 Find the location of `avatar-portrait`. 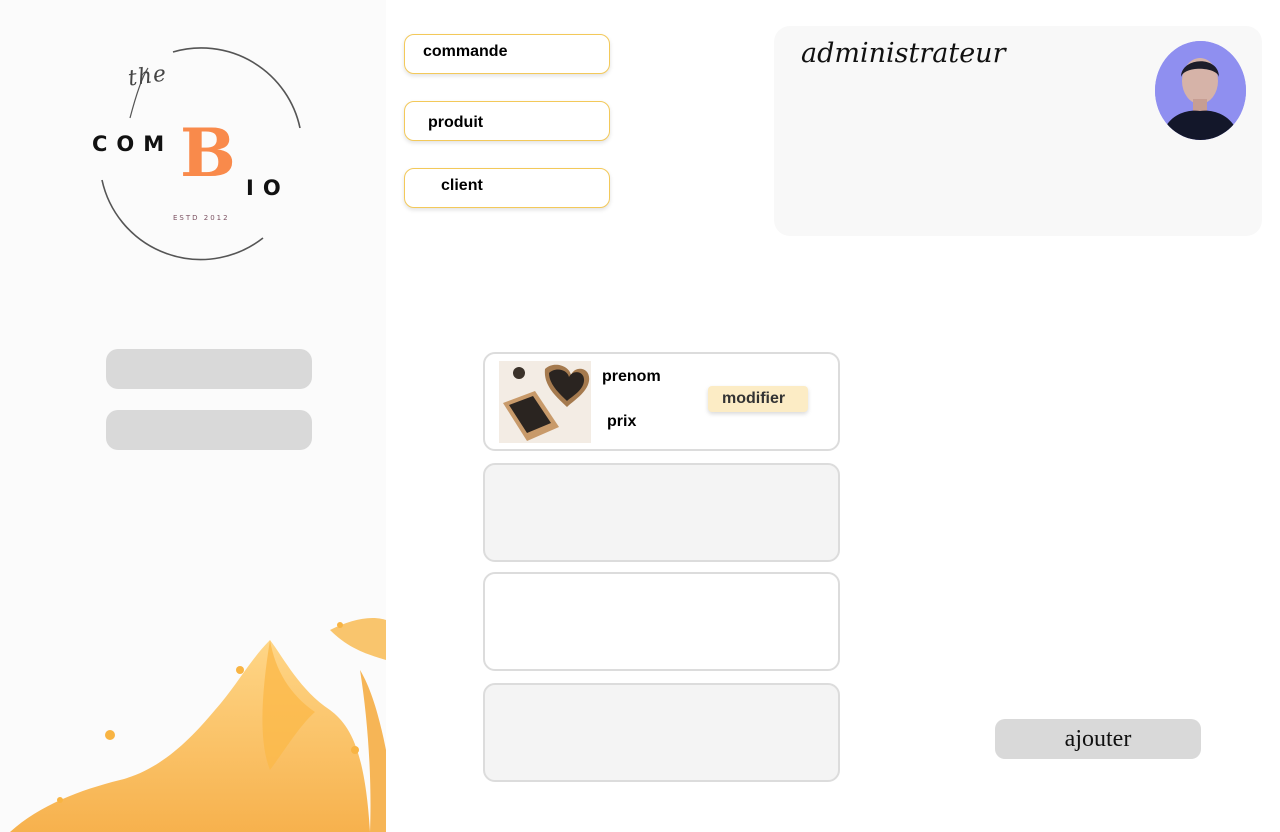

avatar-portrait is located at coordinates (1200, 90).